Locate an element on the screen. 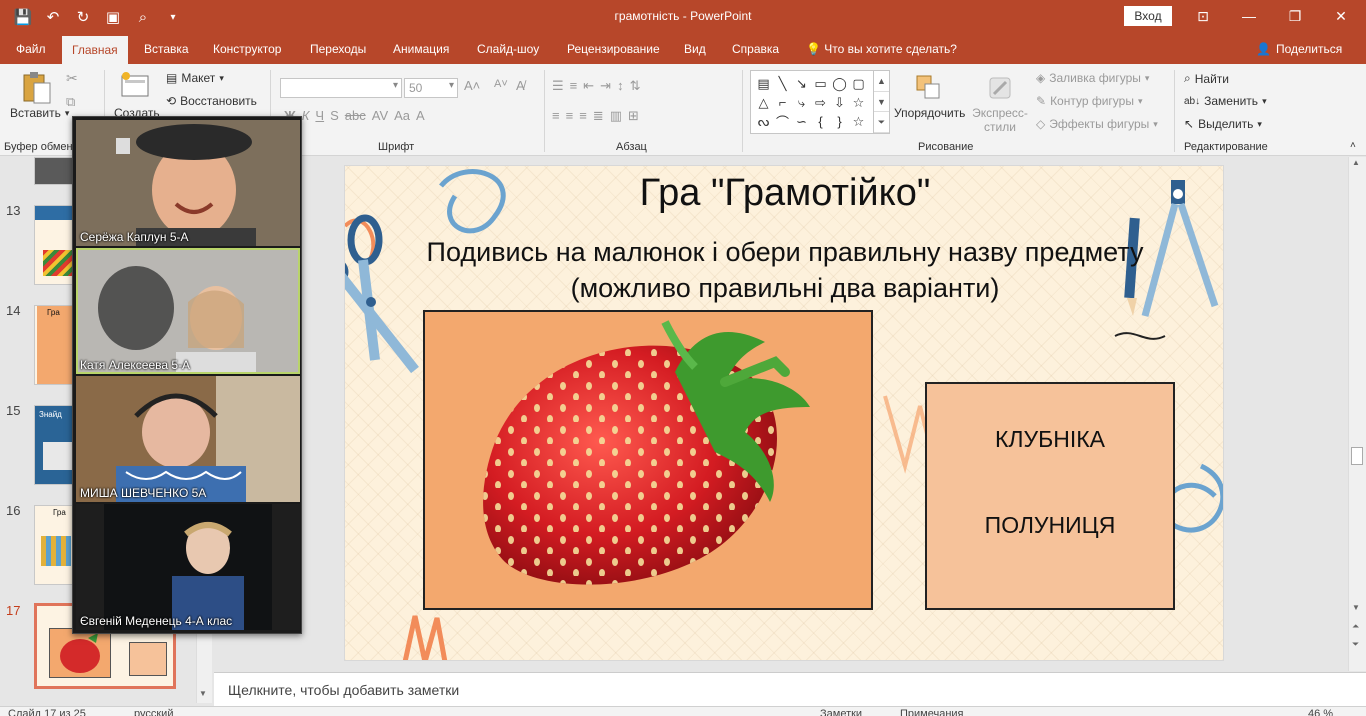  copy-icon: ⧉ is located at coordinates (70, 102).